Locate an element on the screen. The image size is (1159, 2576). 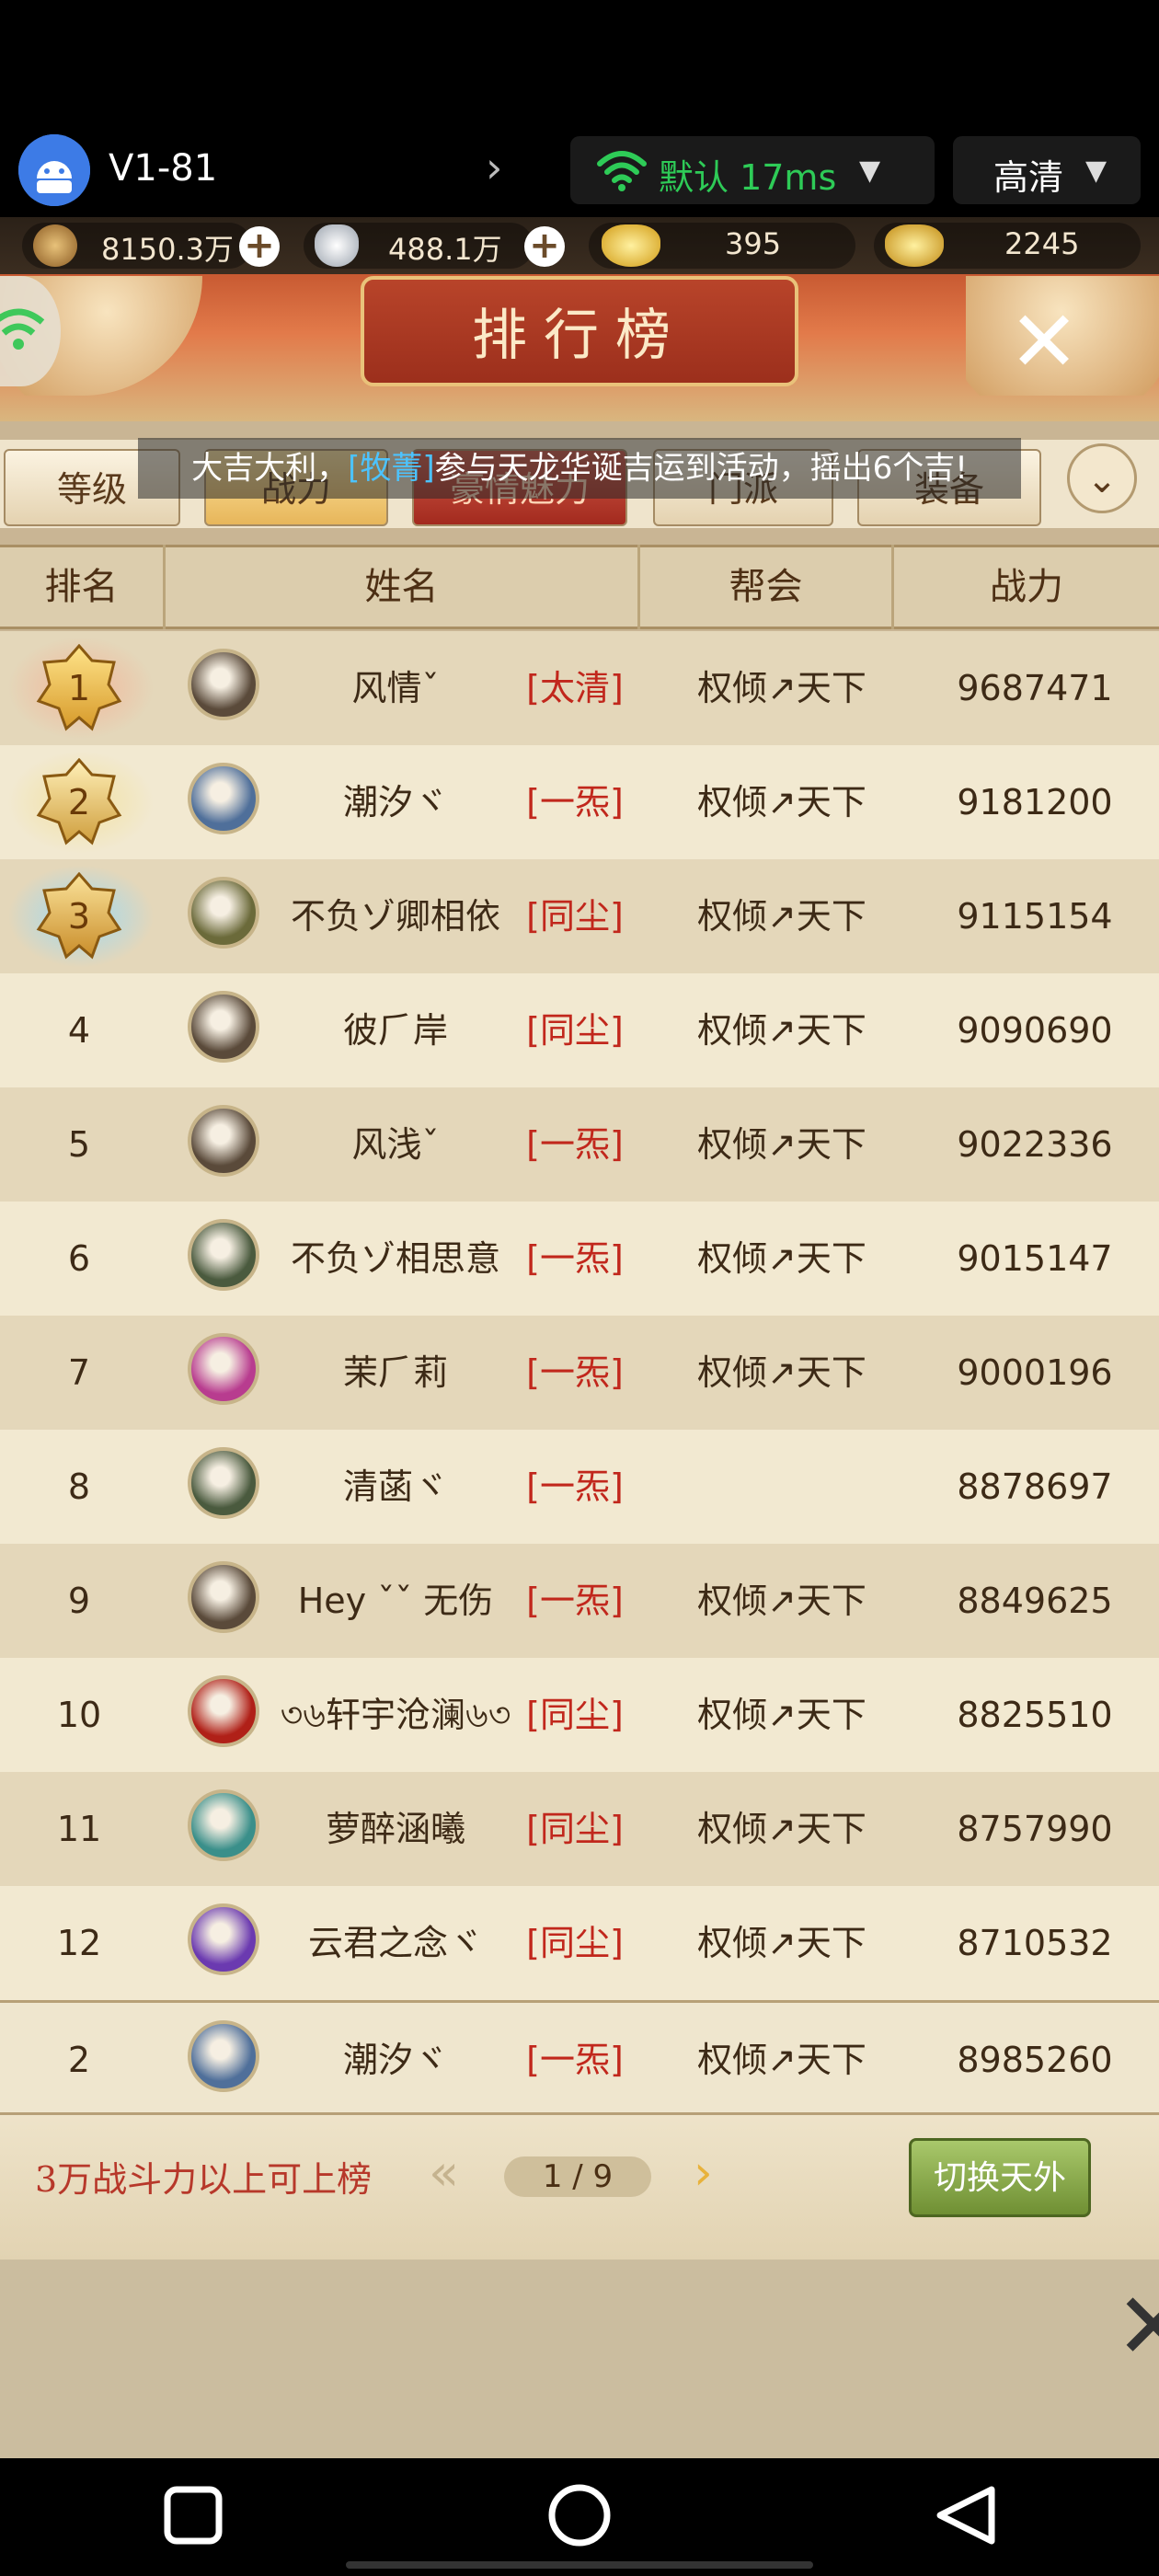
next-page-button: › is located at coordinates (703, 2173).